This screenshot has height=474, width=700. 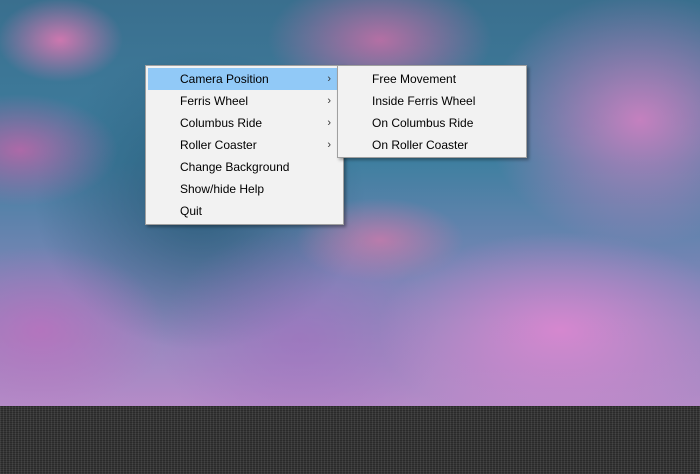 I want to click on menu-item-label: On Roller Coaster, so click(x=420, y=145).